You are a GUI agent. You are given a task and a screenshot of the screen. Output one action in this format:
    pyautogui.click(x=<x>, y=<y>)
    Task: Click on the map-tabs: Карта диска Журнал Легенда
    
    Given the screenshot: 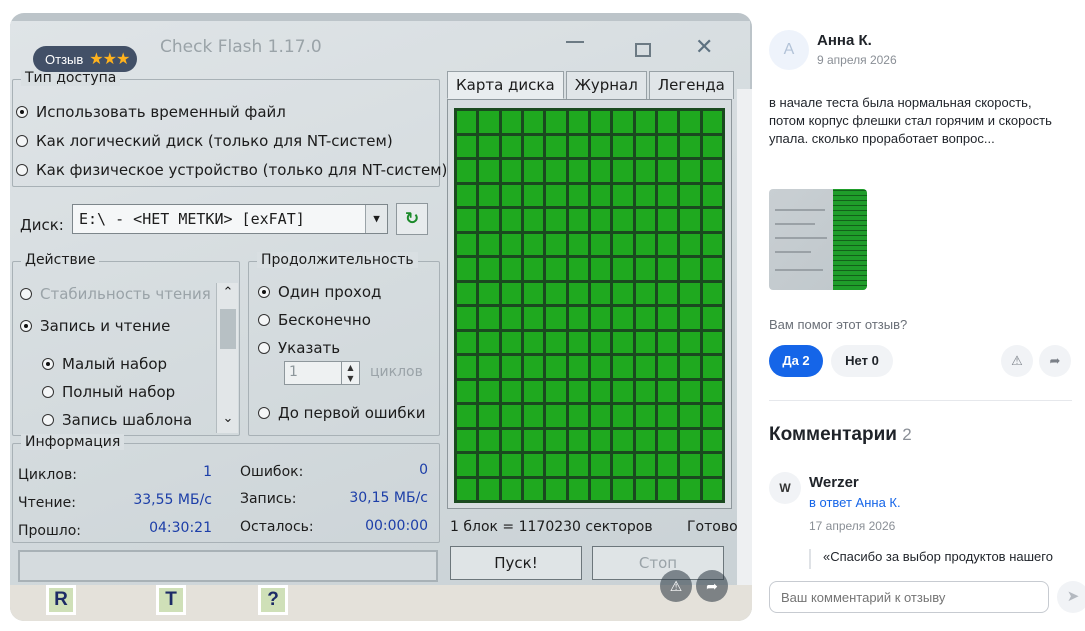 What is the action you would take?
    pyautogui.click(x=591, y=85)
    